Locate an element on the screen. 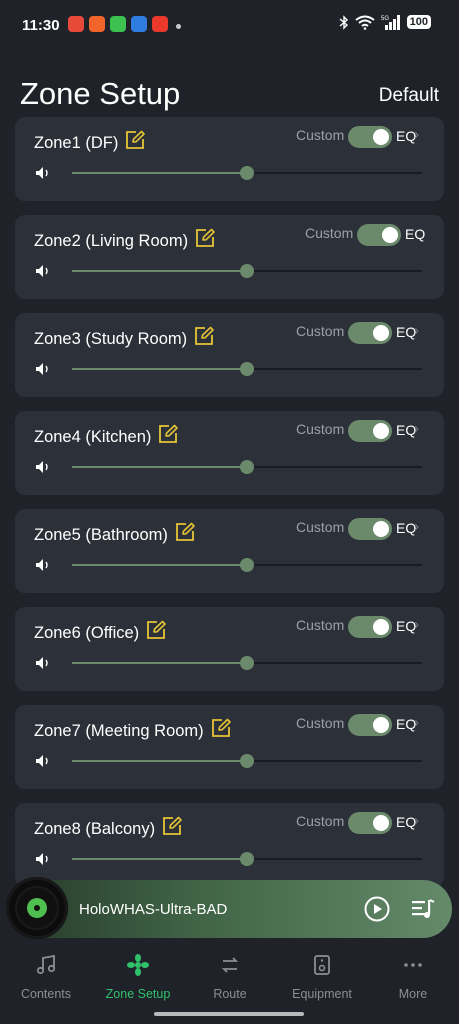 The width and height of the screenshot is (459, 1024). zone-card: Zone8 (Balcony) Custom EQ › is located at coordinates (229, 845).